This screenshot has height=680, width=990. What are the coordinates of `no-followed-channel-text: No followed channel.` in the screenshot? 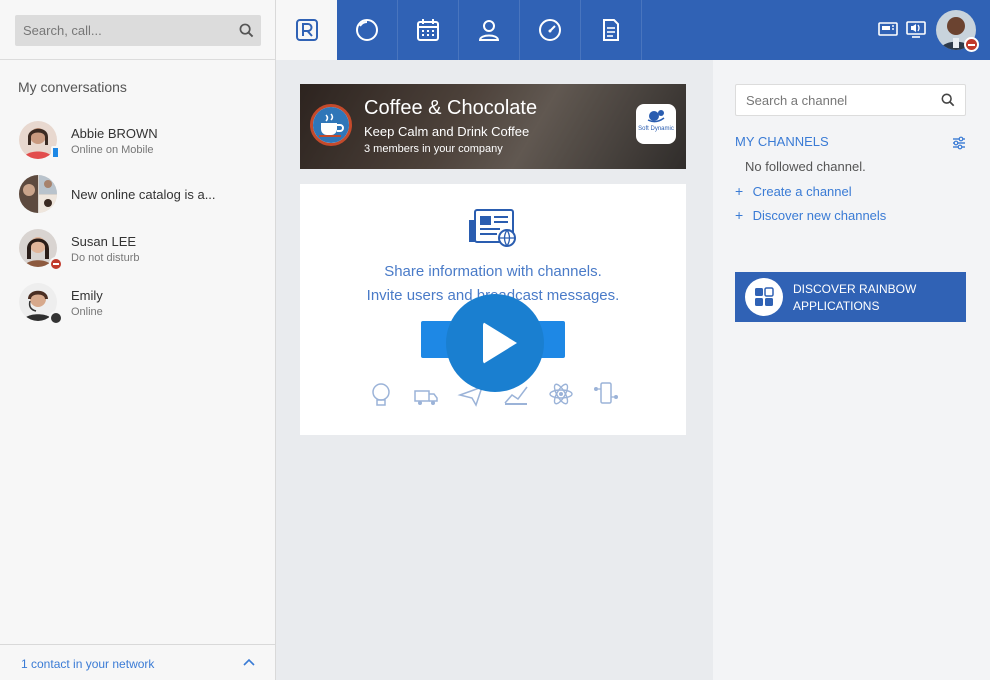 It's located at (805, 166).